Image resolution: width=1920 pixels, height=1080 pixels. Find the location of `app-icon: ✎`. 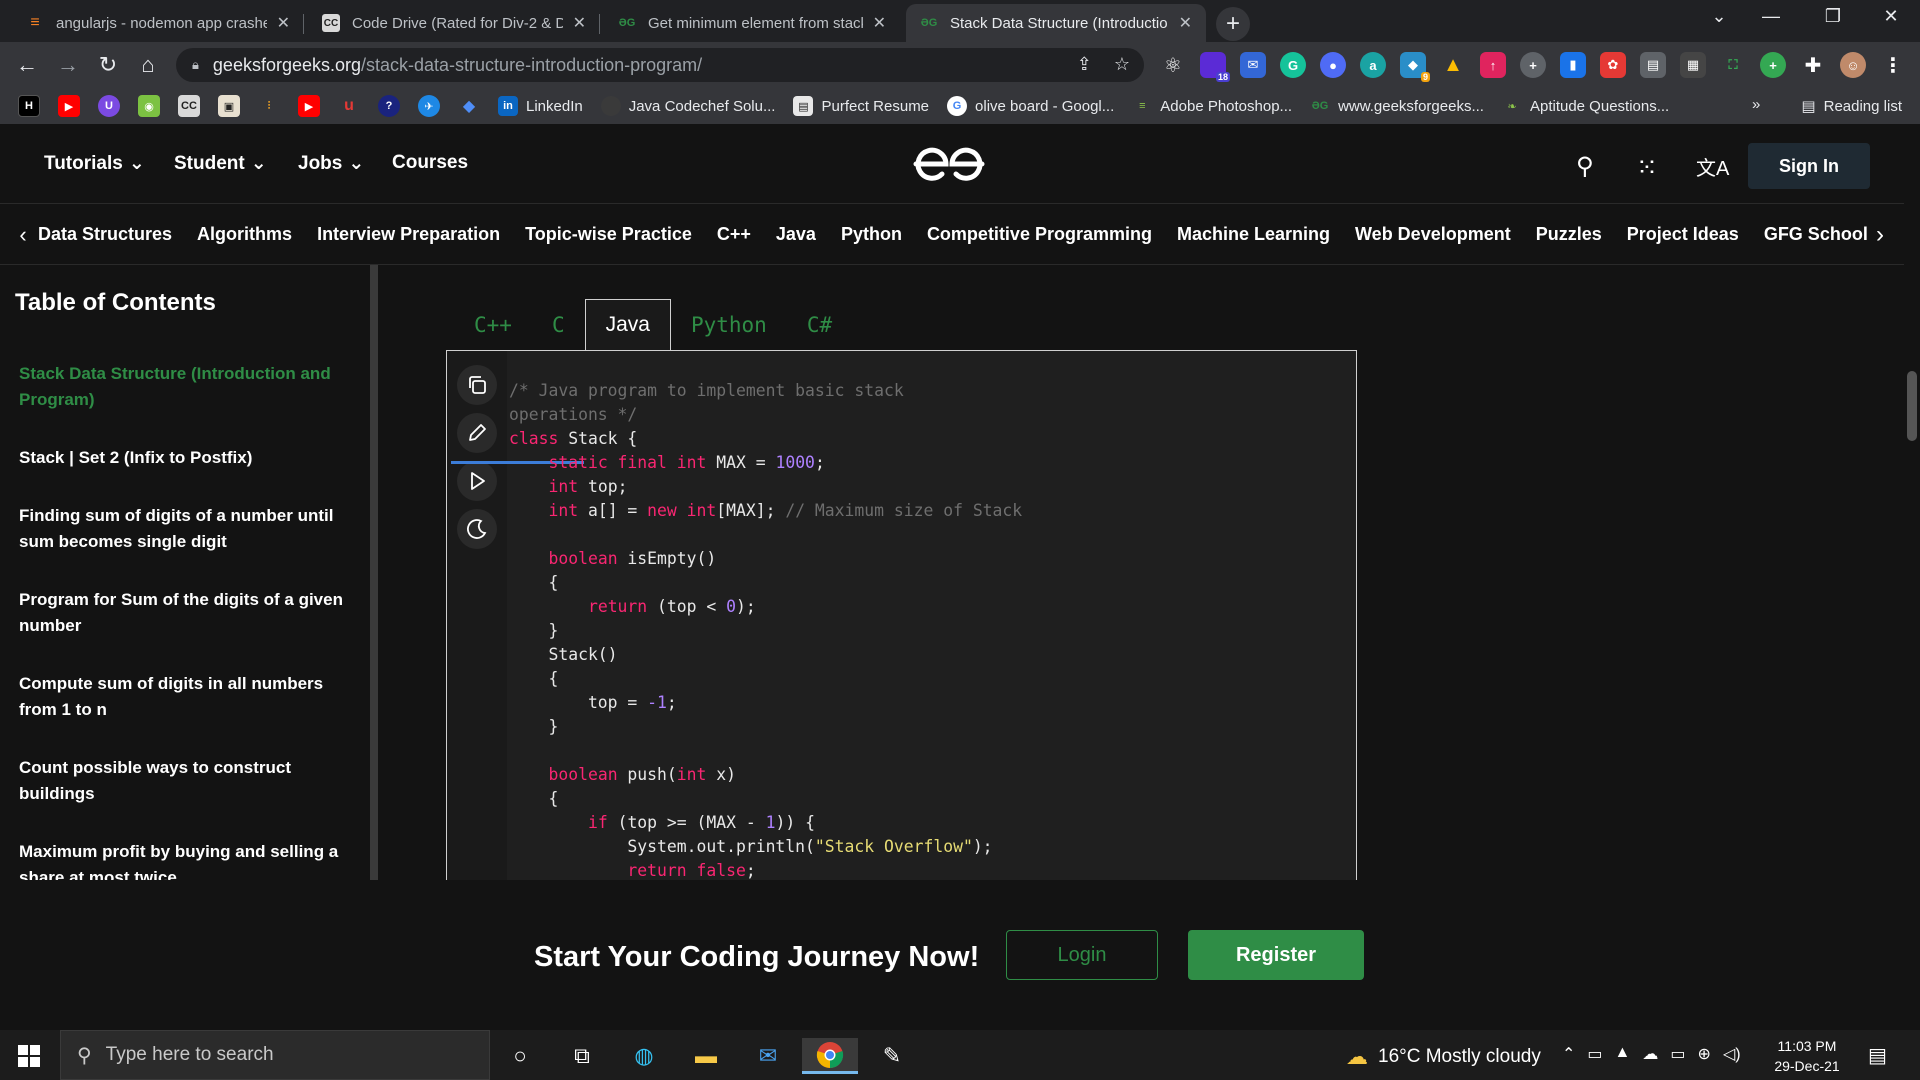

app-icon: ✎ is located at coordinates (892, 1056).